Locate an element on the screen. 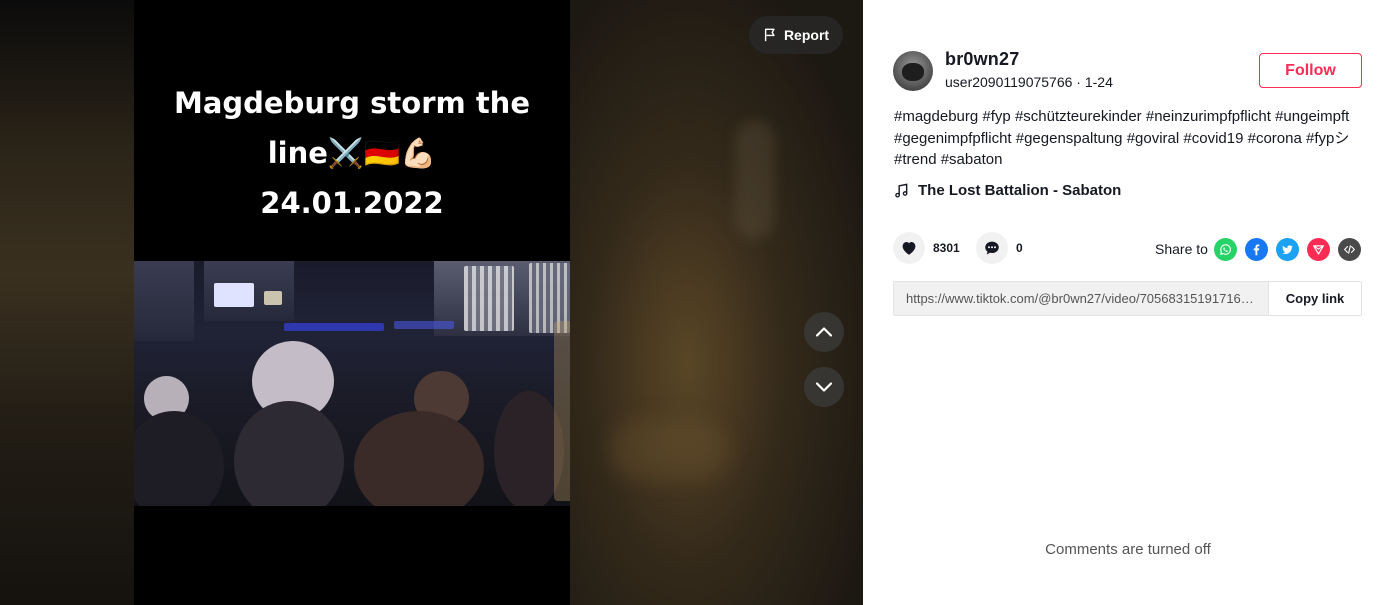  hashtag-link: #covid19 is located at coordinates (1213, 138).